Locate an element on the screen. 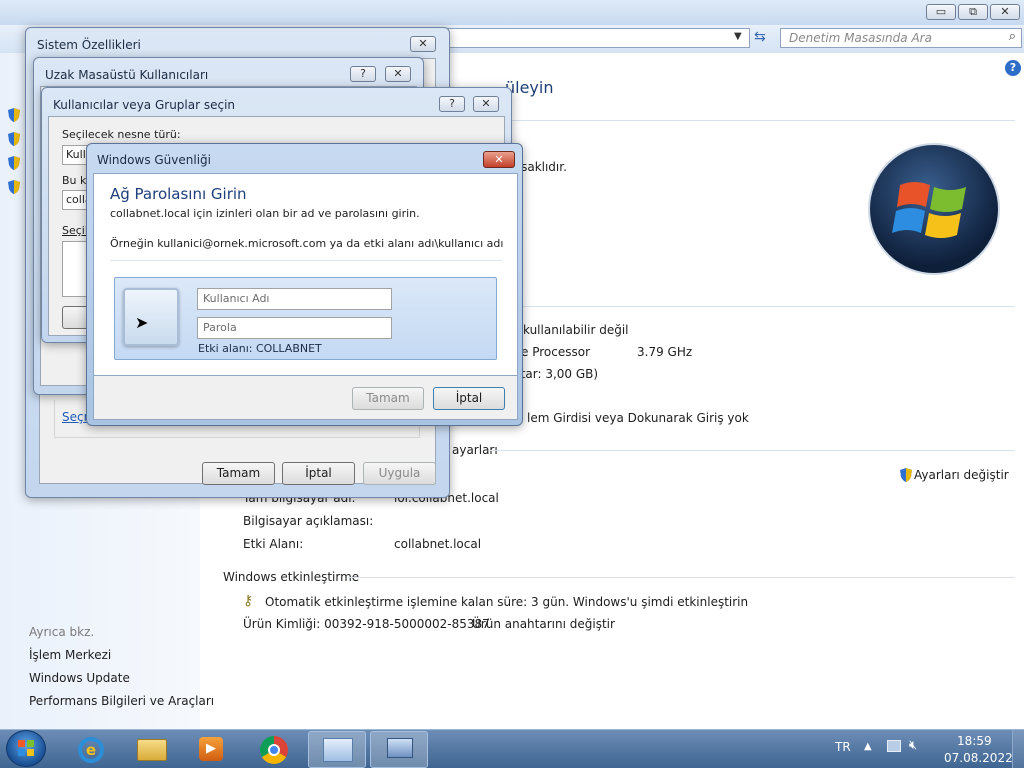 This screenshot has width=1024, height=768. clock-time: 18:59 is located at coordinates (974, 741).